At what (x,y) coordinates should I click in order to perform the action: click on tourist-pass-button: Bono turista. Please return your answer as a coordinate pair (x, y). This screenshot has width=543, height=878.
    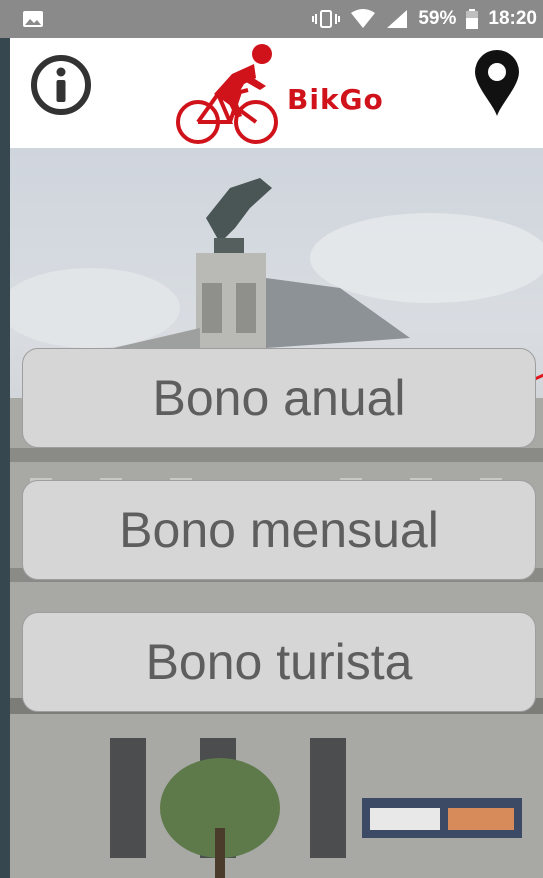
    Looking at the image, I should click on (279, 662).